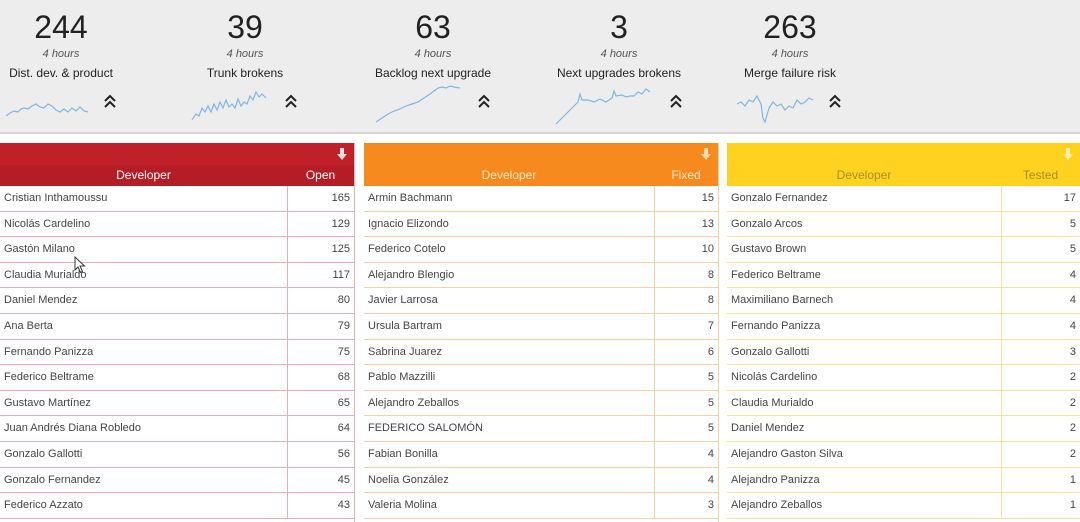 The width and height of the screenshot is (1080, 522). I want to click on table-row: Claudia Murialdo 117, so click(177, 275).